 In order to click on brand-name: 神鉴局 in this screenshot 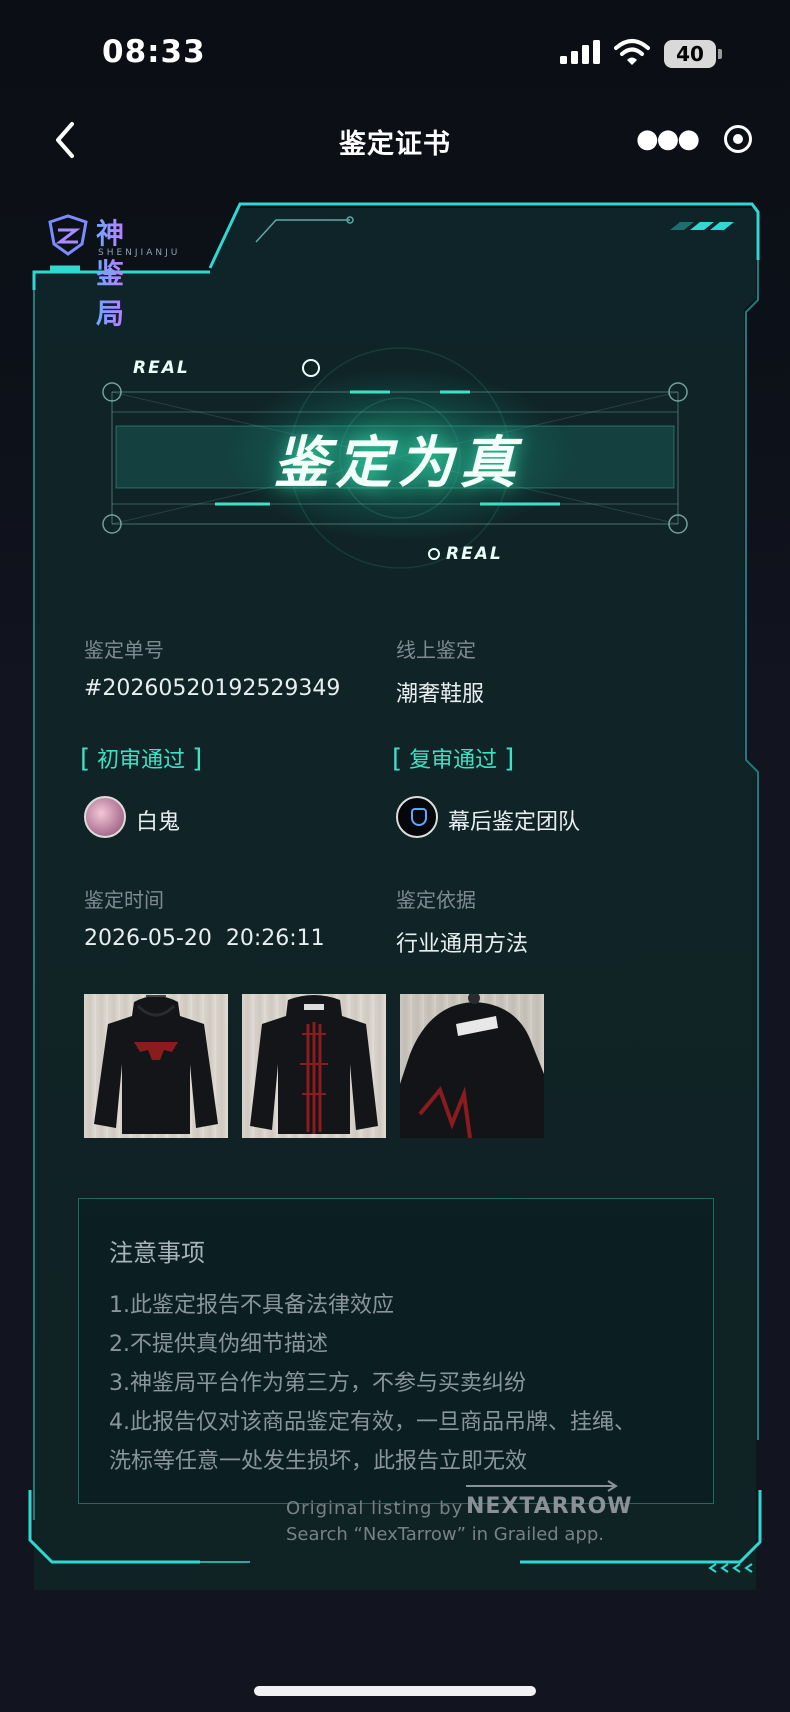, I will do `click(110, 272)`.